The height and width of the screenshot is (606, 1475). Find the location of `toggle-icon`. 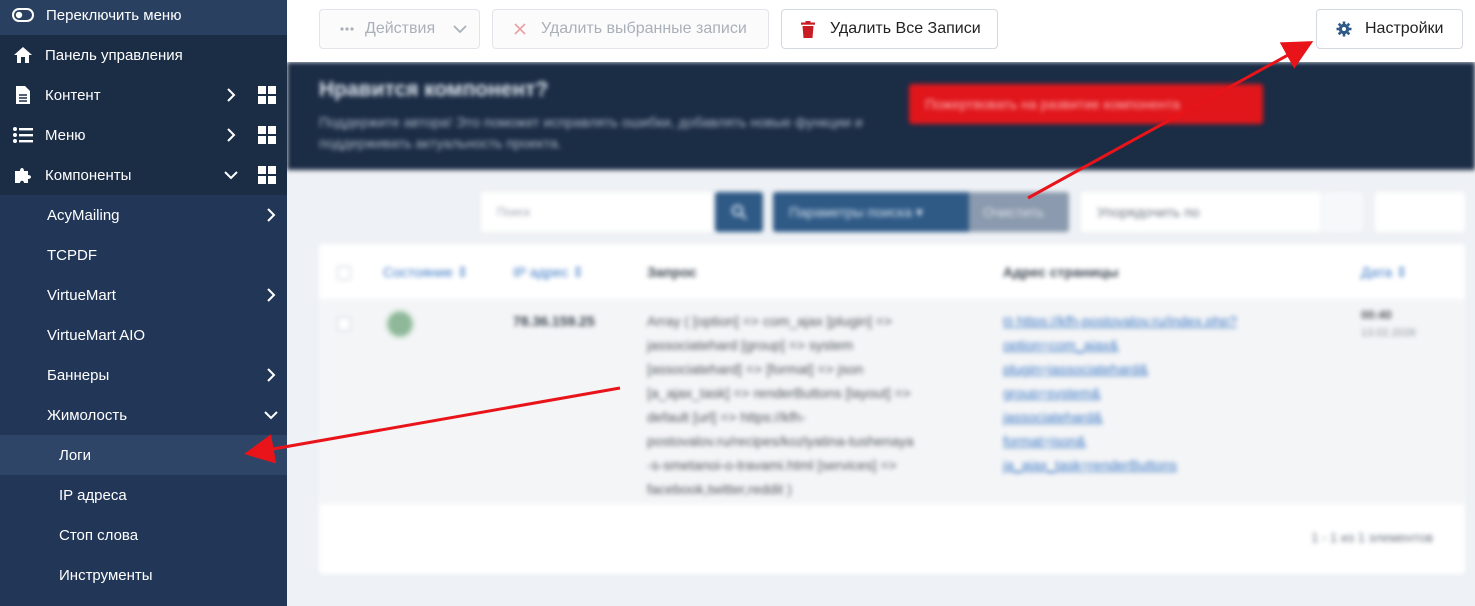

toggle-icon is located at coordinates (23, 15).